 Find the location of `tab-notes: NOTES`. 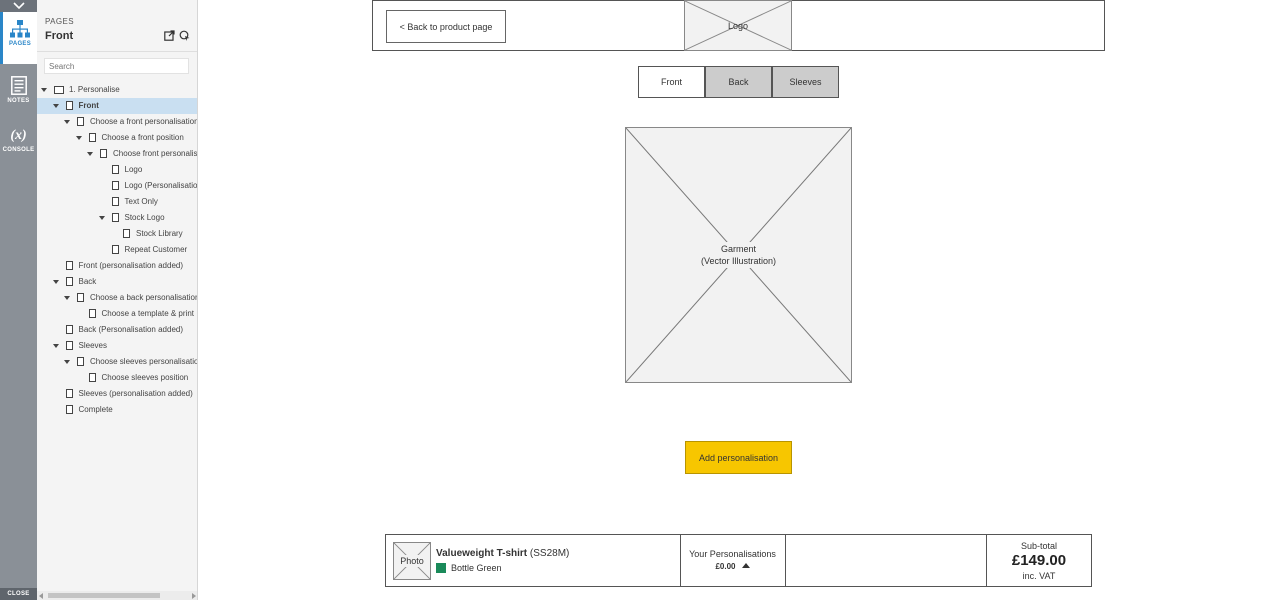

tab-notes: NOTES is located at coordinates (18, 94).